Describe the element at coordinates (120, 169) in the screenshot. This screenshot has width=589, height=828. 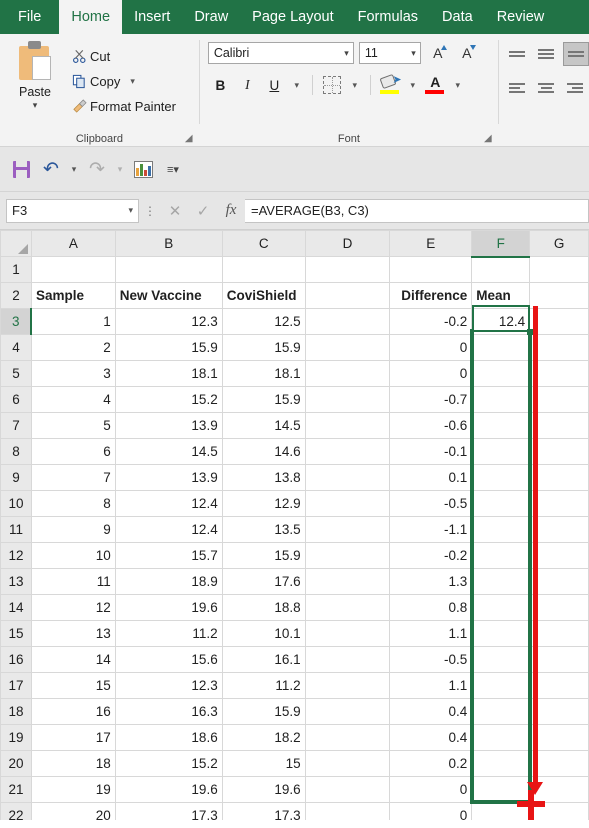
I see `redo-dropdown-icon: ▾` at that location.